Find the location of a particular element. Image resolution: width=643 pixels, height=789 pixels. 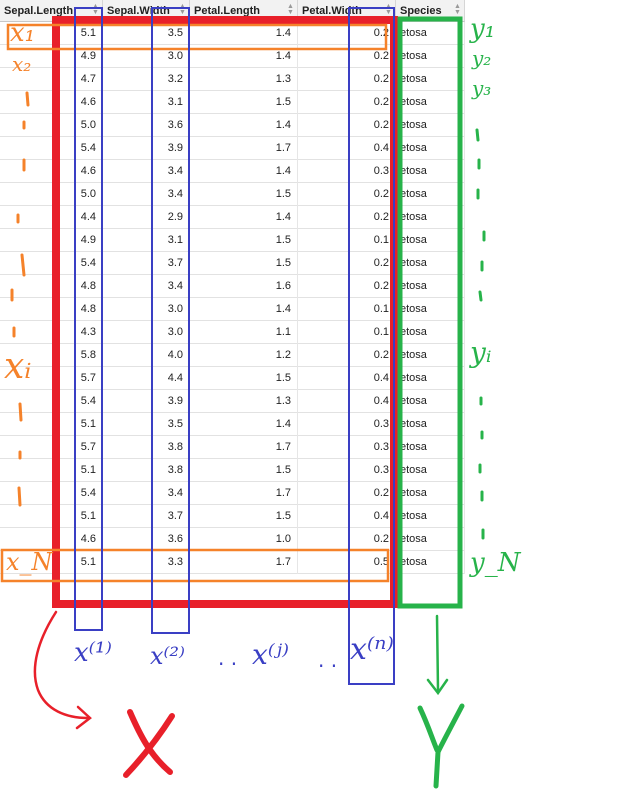

target-arrow is located at coordinates (437, 655).